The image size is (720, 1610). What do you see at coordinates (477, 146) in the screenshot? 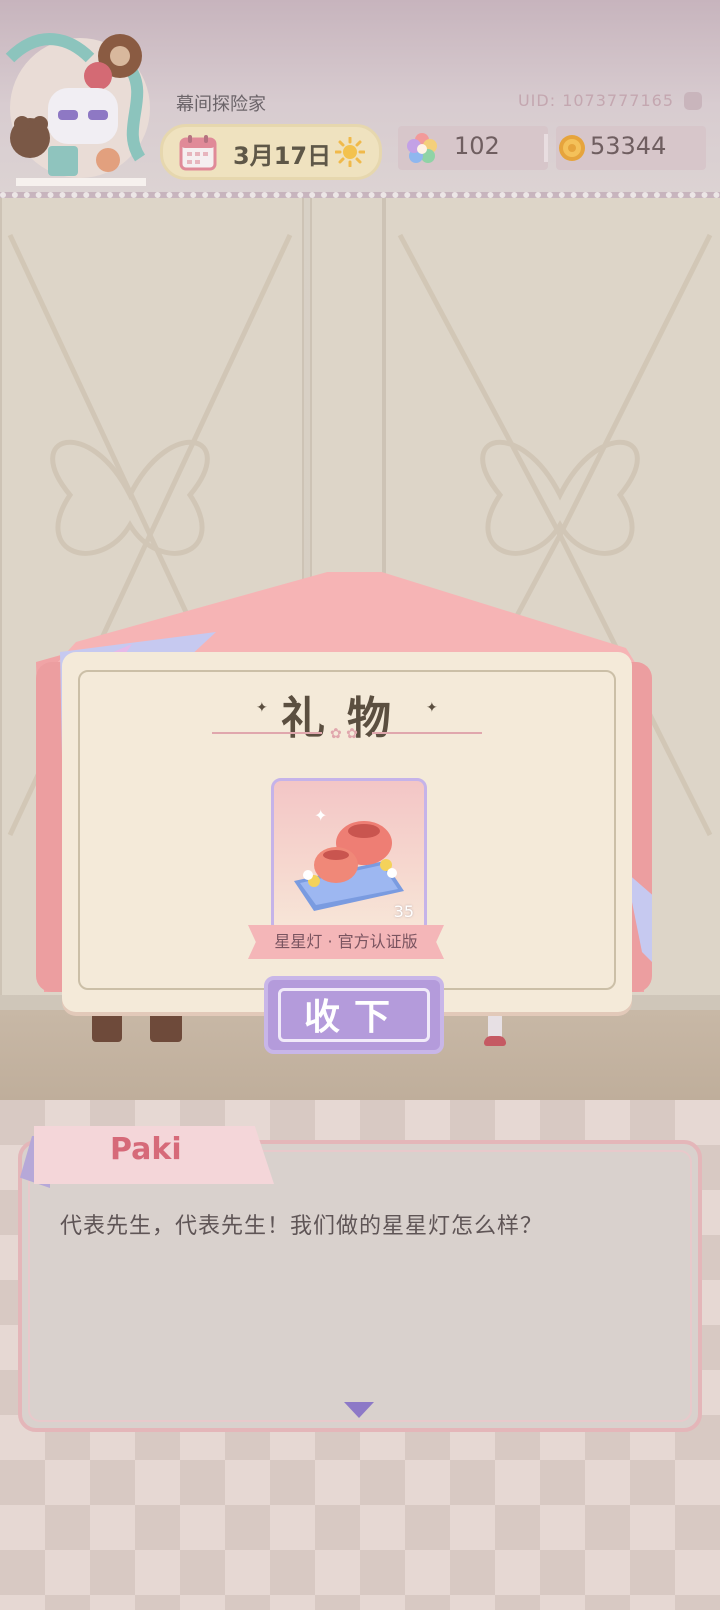
I see `gem-count: 102` at bounding box center [477, 146].